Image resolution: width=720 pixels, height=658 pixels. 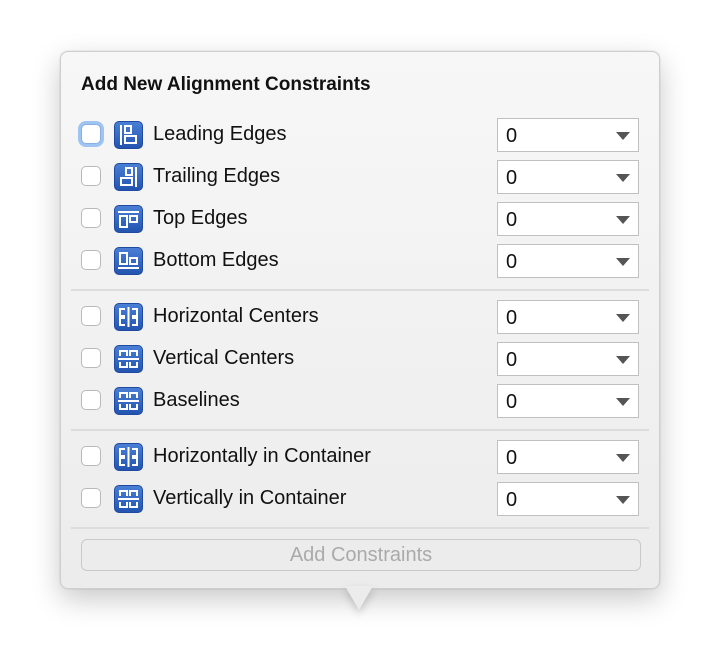 I want to click on constraint-row-baselines: Baselines 0, so click(x=361, y=401).